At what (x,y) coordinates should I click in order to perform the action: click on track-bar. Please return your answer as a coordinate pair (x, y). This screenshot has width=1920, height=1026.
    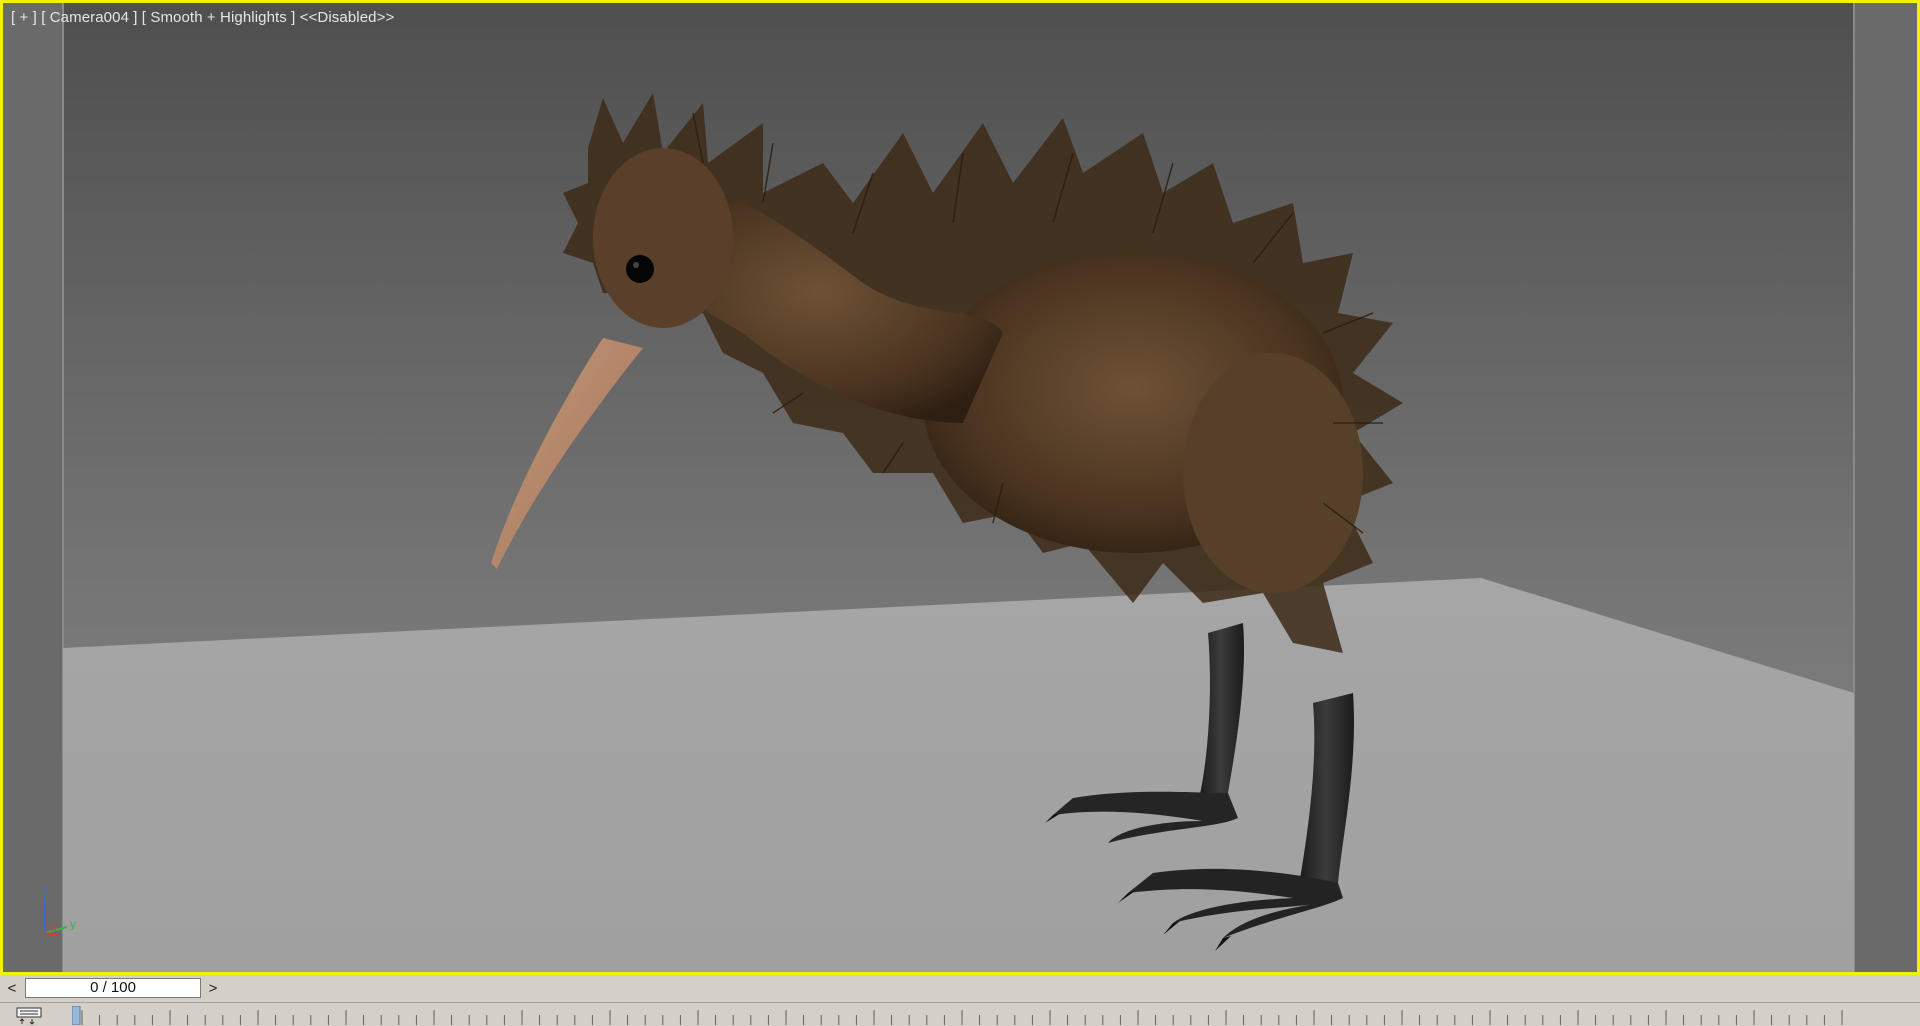
    Looking at the image, I should click on (960, 1014).